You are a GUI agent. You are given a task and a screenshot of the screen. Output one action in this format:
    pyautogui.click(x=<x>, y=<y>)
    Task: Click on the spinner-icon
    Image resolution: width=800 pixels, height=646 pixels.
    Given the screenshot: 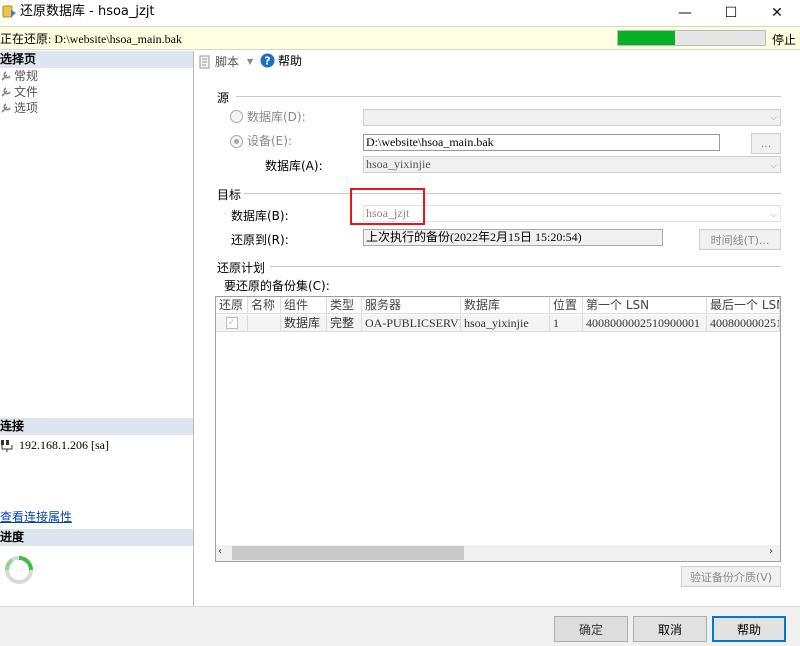 What is the action you would take?
    pyautogui.click(x=19, y=570)
    